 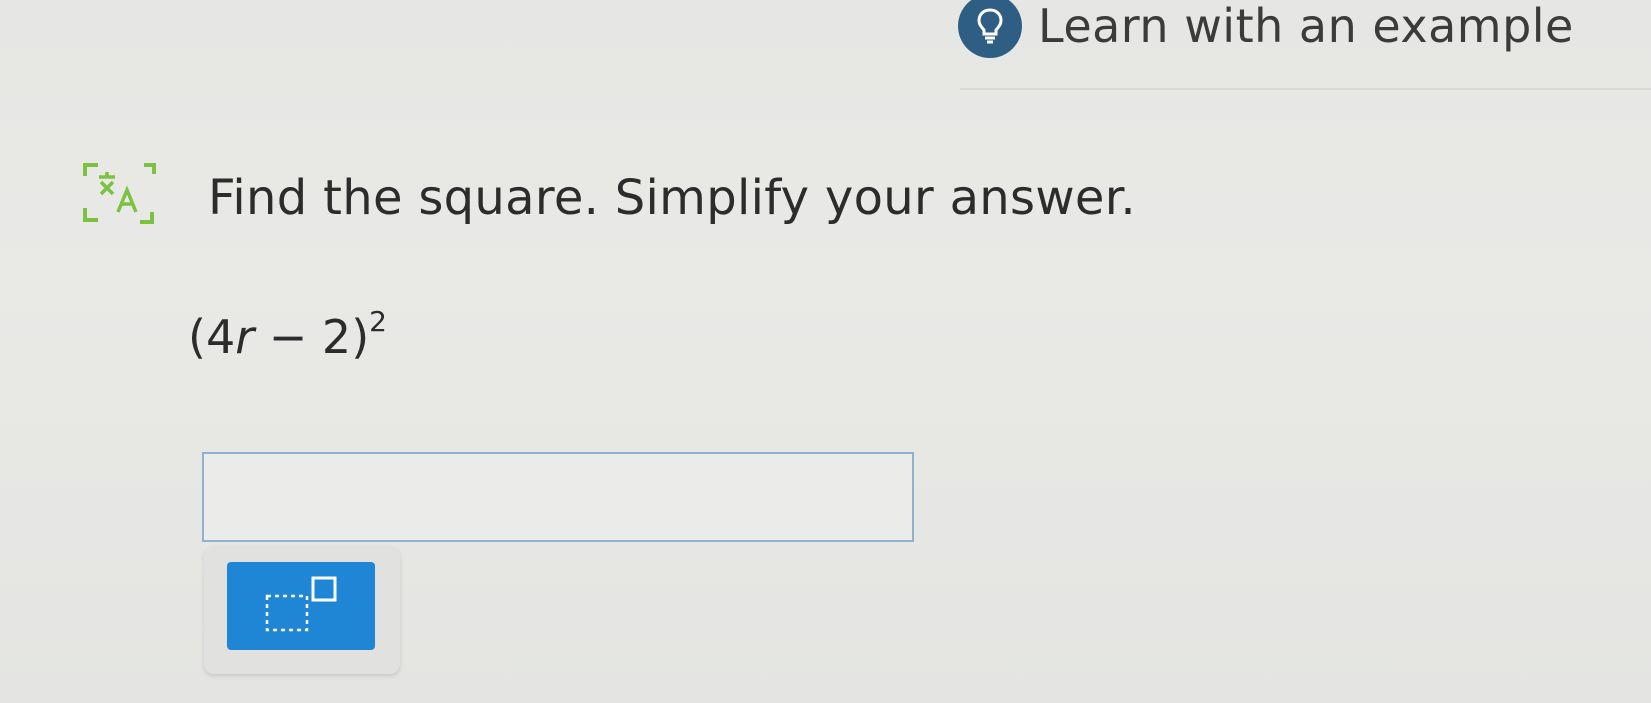 I want to click on lightbulb-badge, so click(x=990, y=29).